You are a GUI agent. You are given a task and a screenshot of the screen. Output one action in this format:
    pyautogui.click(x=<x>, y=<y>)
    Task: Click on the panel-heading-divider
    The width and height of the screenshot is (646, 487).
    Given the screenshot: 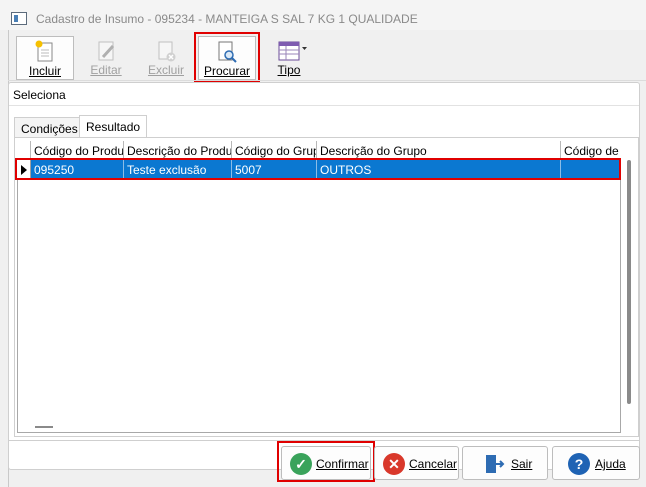 What is the action you would take?
    pyautogui.click(x=324, y=105)
    